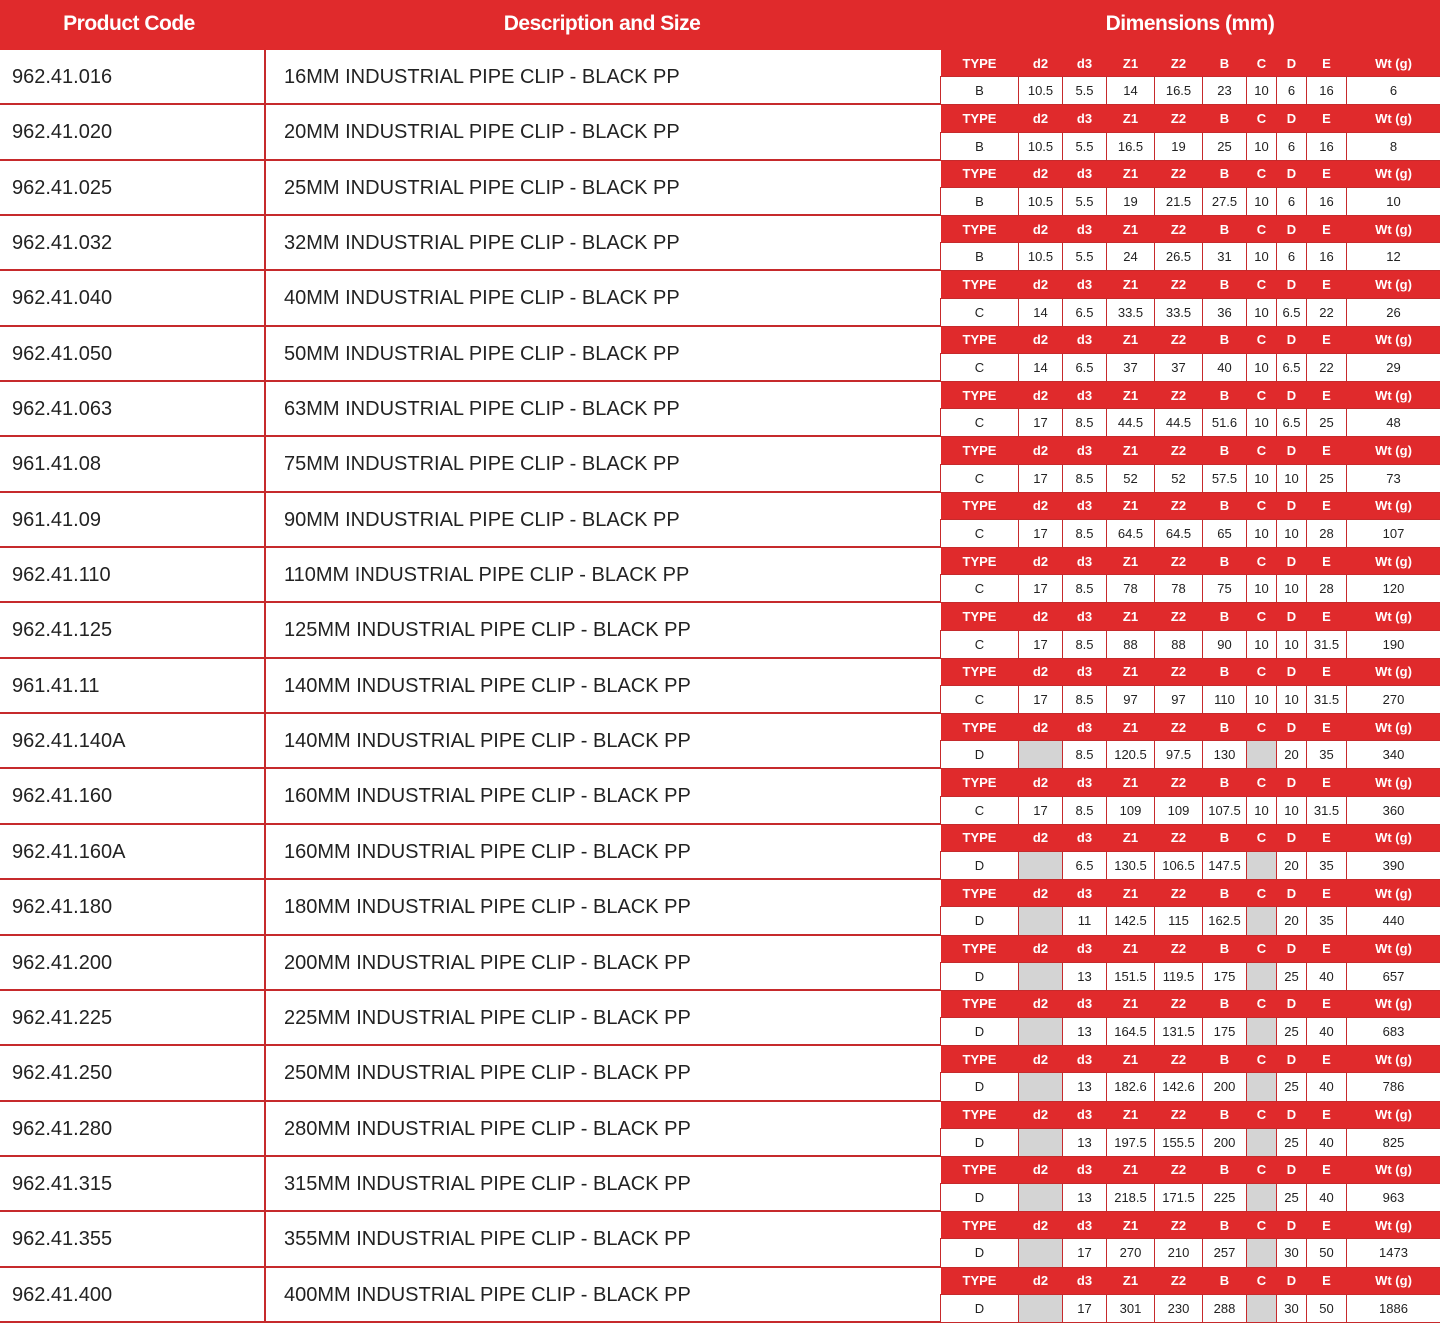 This screenshot has height=1327, width=1440. I want to click on dimension-value-cell: 175, so click(1224, 1032).